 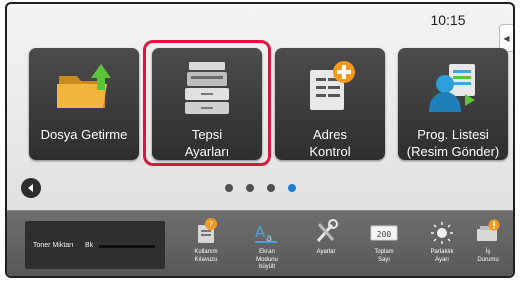 What do you see at coordinates (330, 86) in the screenshot?
I see `address-book-add-icon` at bounding box center [330, 86].